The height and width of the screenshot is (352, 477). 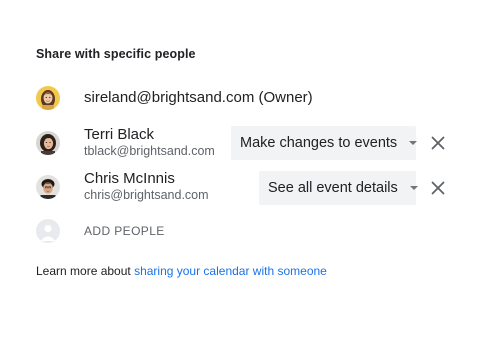 I want to click on add-people-label: ADD PEOPLE, so click(x=124, y=231).